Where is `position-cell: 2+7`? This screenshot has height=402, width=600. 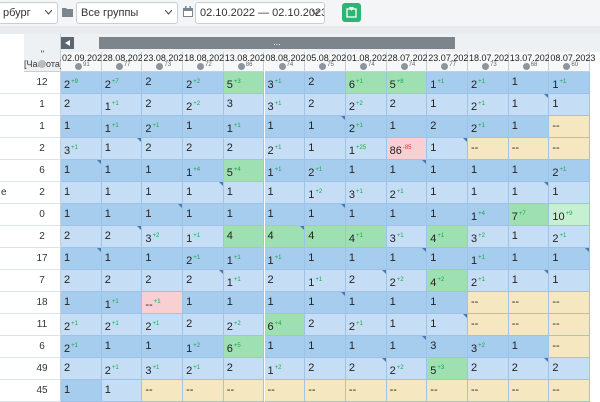
position-cell: 2+7 is located at coordinates (122, 83).